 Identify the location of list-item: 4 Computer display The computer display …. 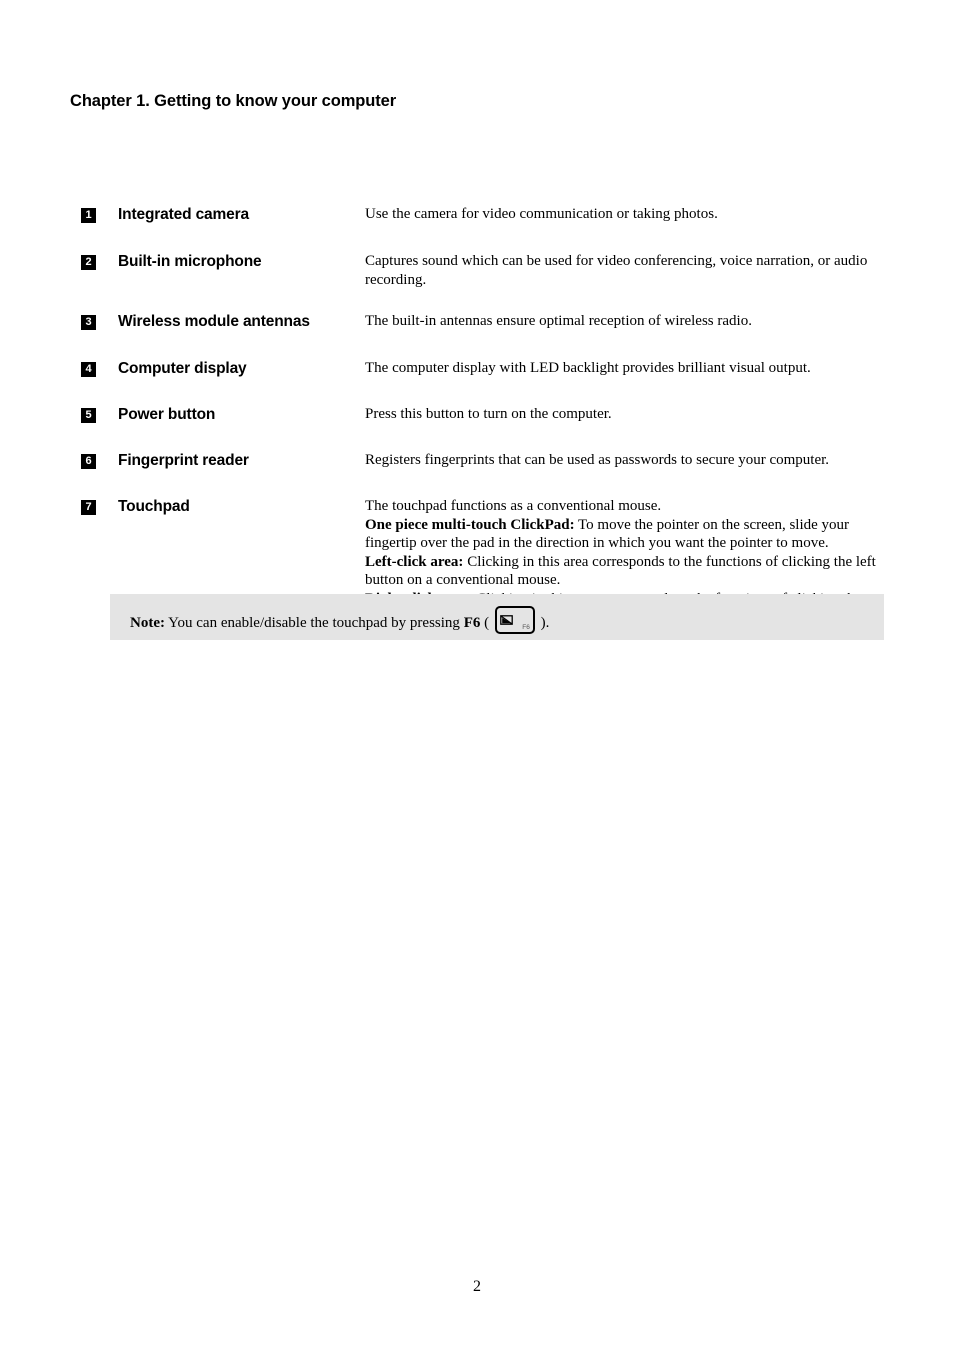
(477, 376).